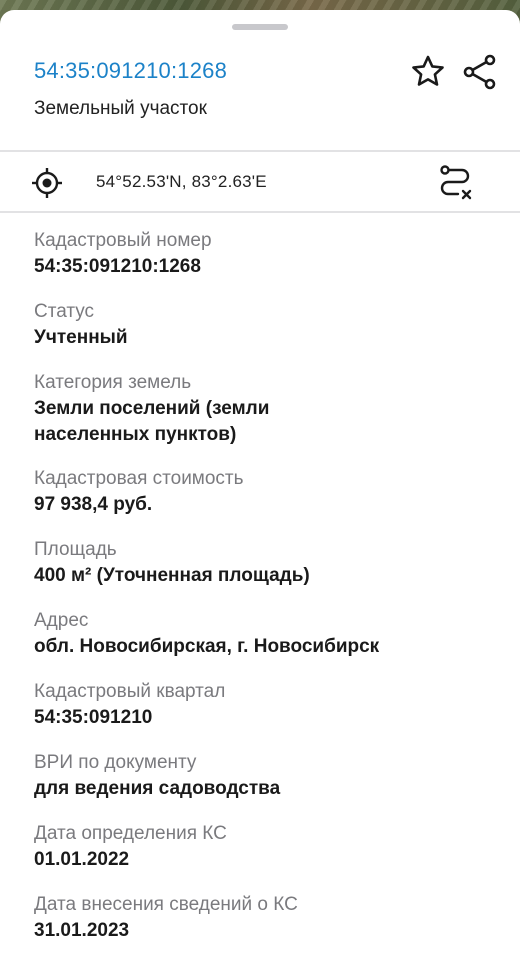 The height and width of the screenshot is (970, 520). I want to click on field-label: Дата определения КС, so click(130, 833).